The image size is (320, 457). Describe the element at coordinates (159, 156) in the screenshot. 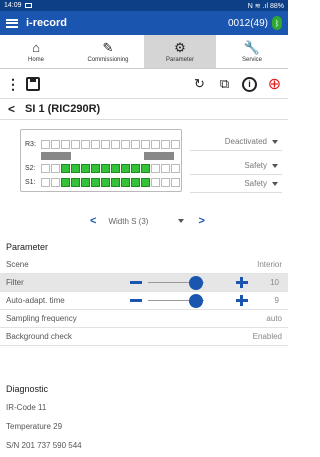

I see `blocked-zone-right` at that location.